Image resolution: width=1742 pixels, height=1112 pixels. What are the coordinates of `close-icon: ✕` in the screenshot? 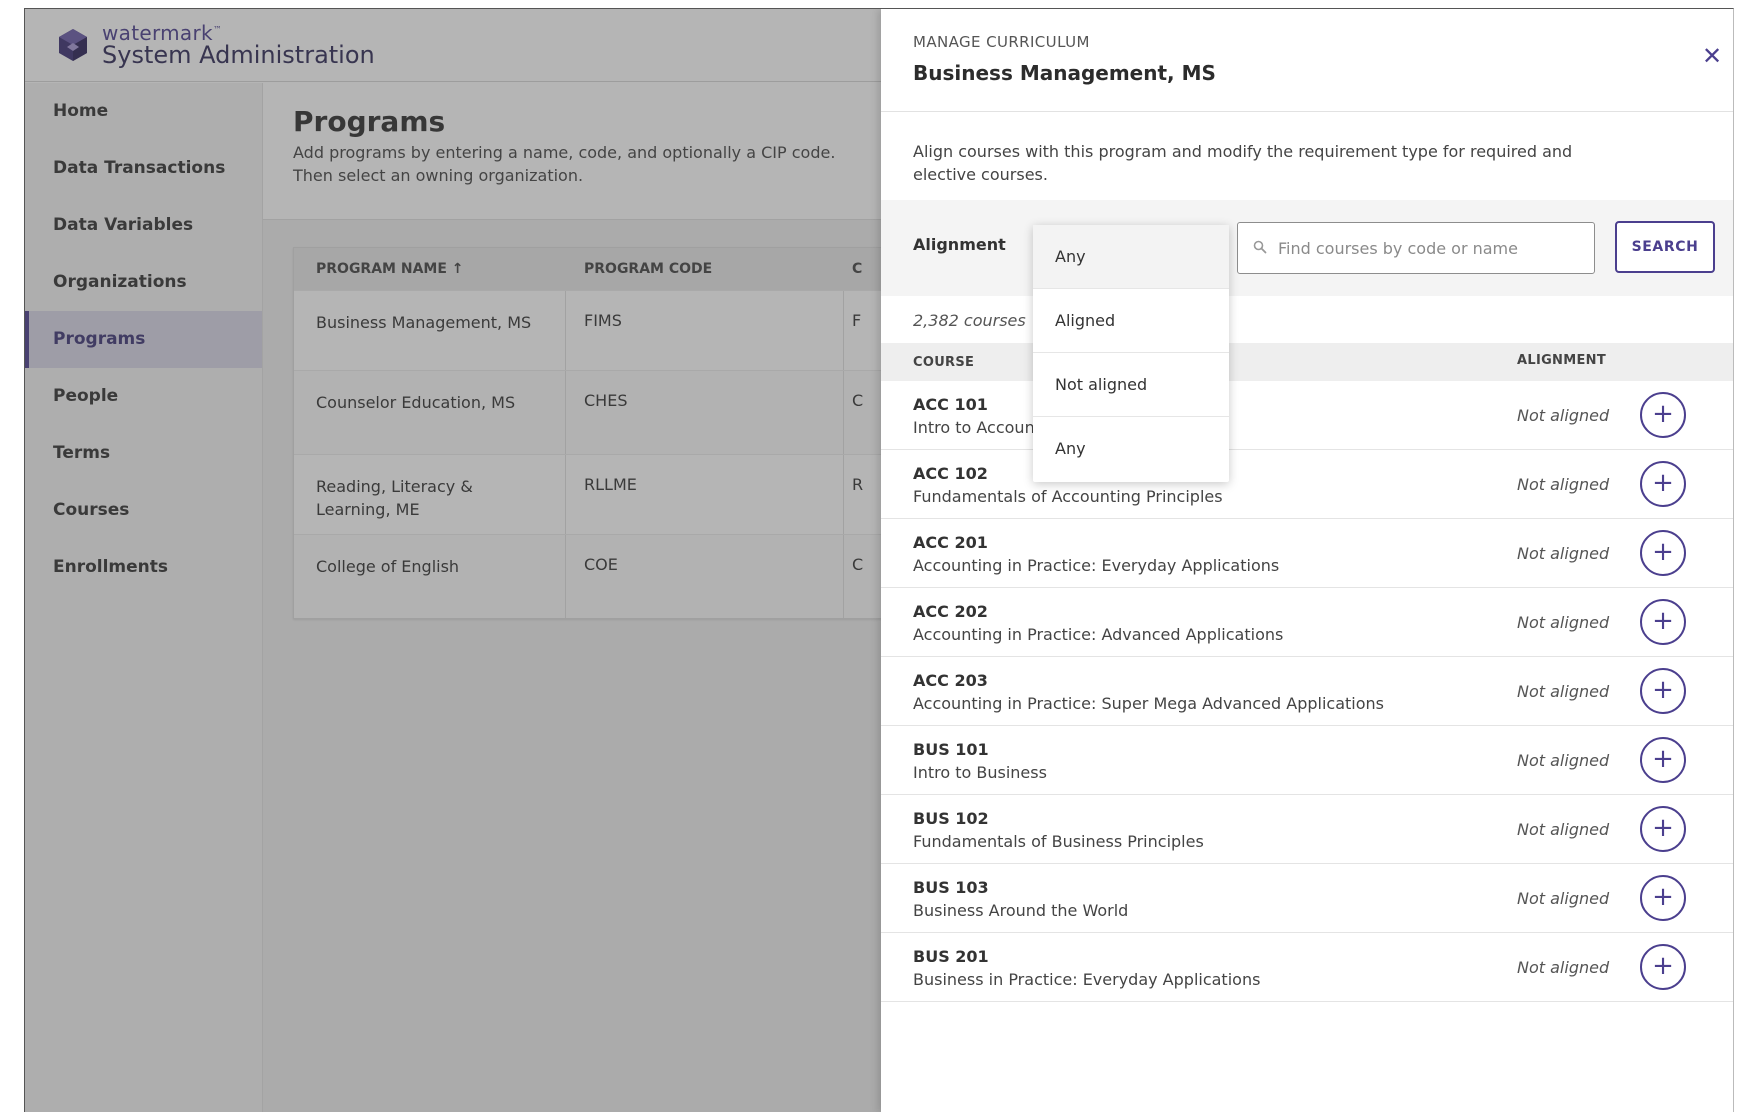 It's located at (1712, 56).